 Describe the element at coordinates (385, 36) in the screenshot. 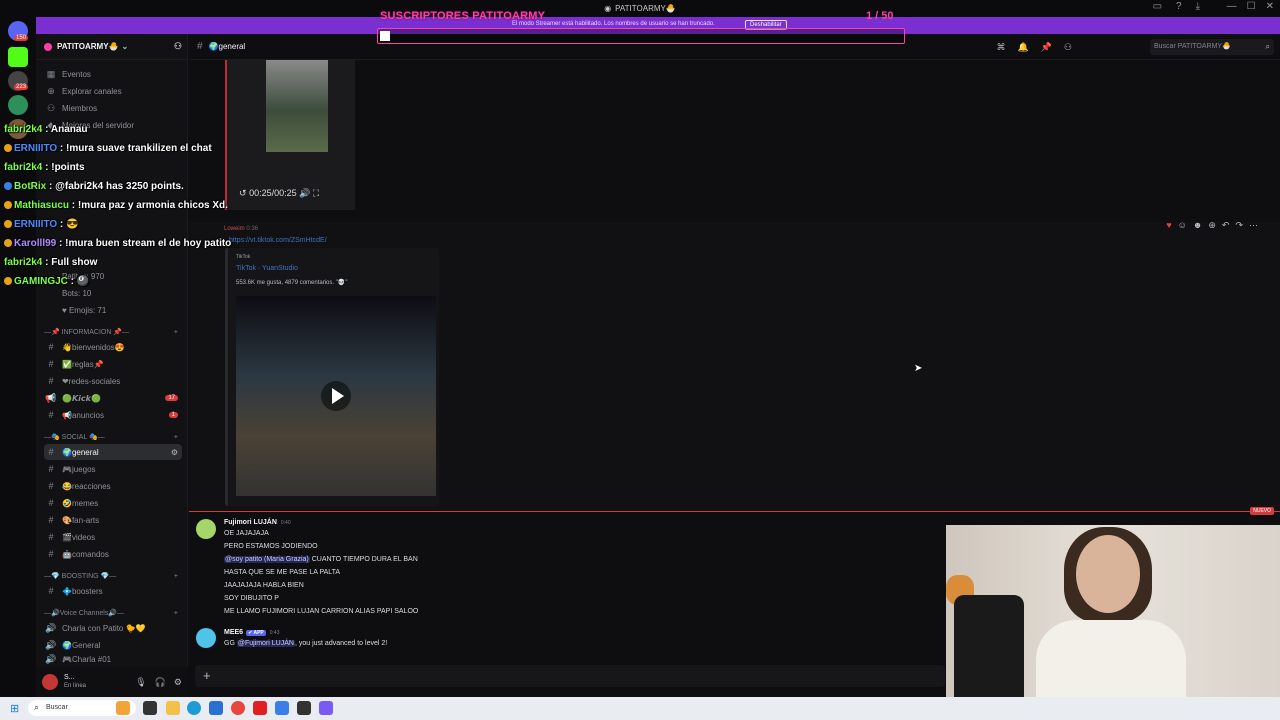

I see `subs-goal-fill` at that location.